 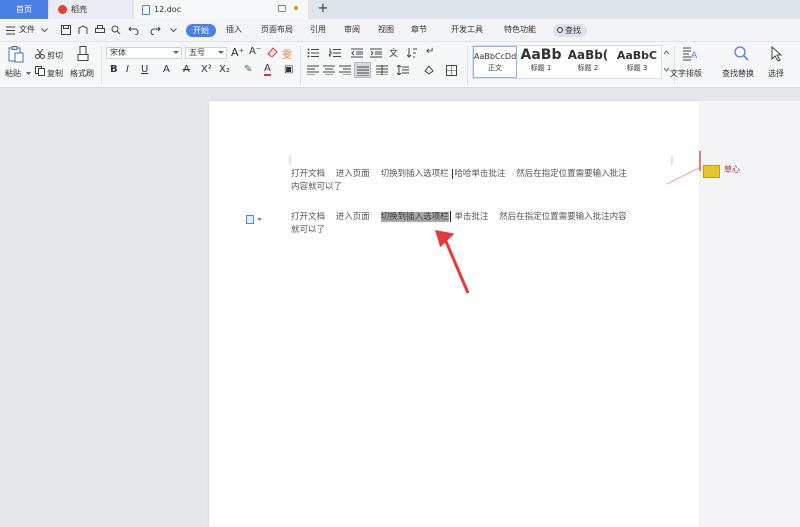 I want to click on line-spacing-icon, so click(x=403, y=70).